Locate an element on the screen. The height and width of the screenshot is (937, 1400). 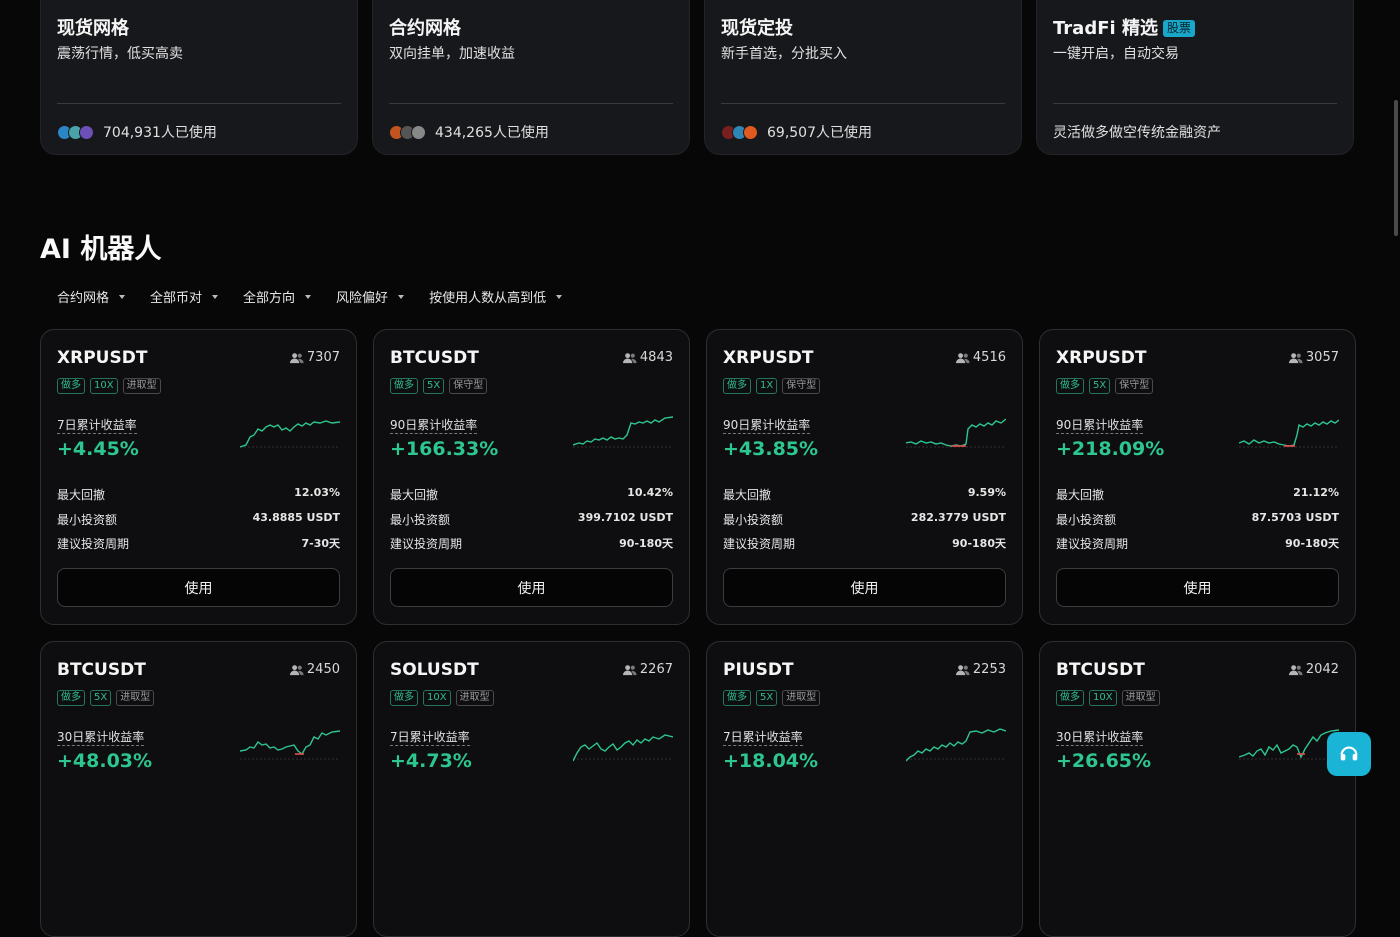
bot-pair: SOLUSDT is located at coordinates (434, 670).